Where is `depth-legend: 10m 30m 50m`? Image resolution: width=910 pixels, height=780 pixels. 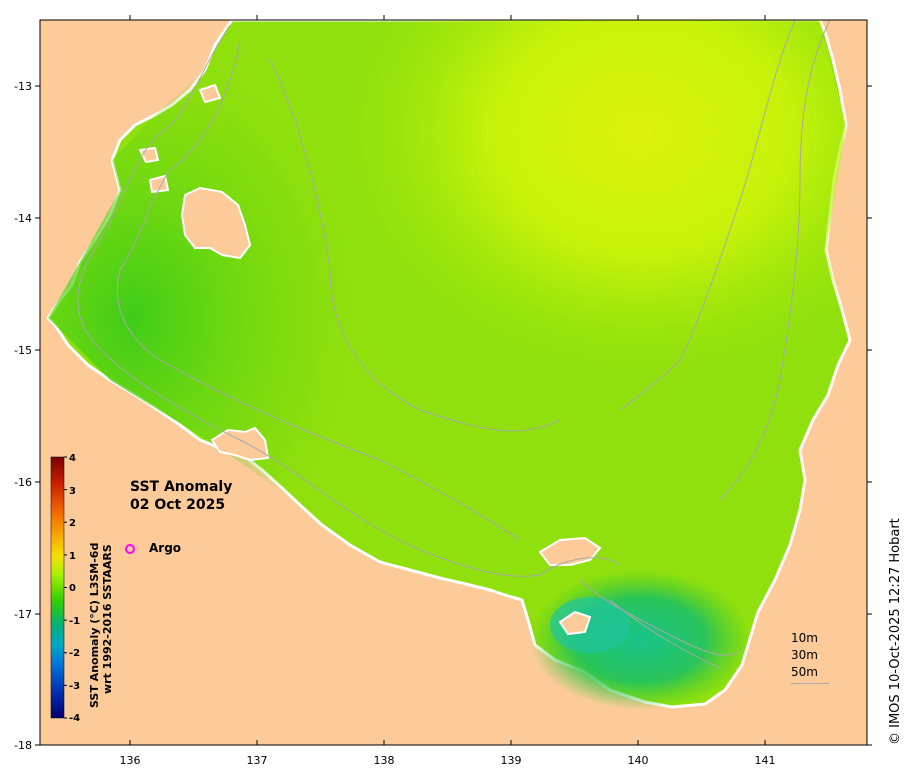
depth-legend: 10m 30m 50m is located at coordinates (810, 657).